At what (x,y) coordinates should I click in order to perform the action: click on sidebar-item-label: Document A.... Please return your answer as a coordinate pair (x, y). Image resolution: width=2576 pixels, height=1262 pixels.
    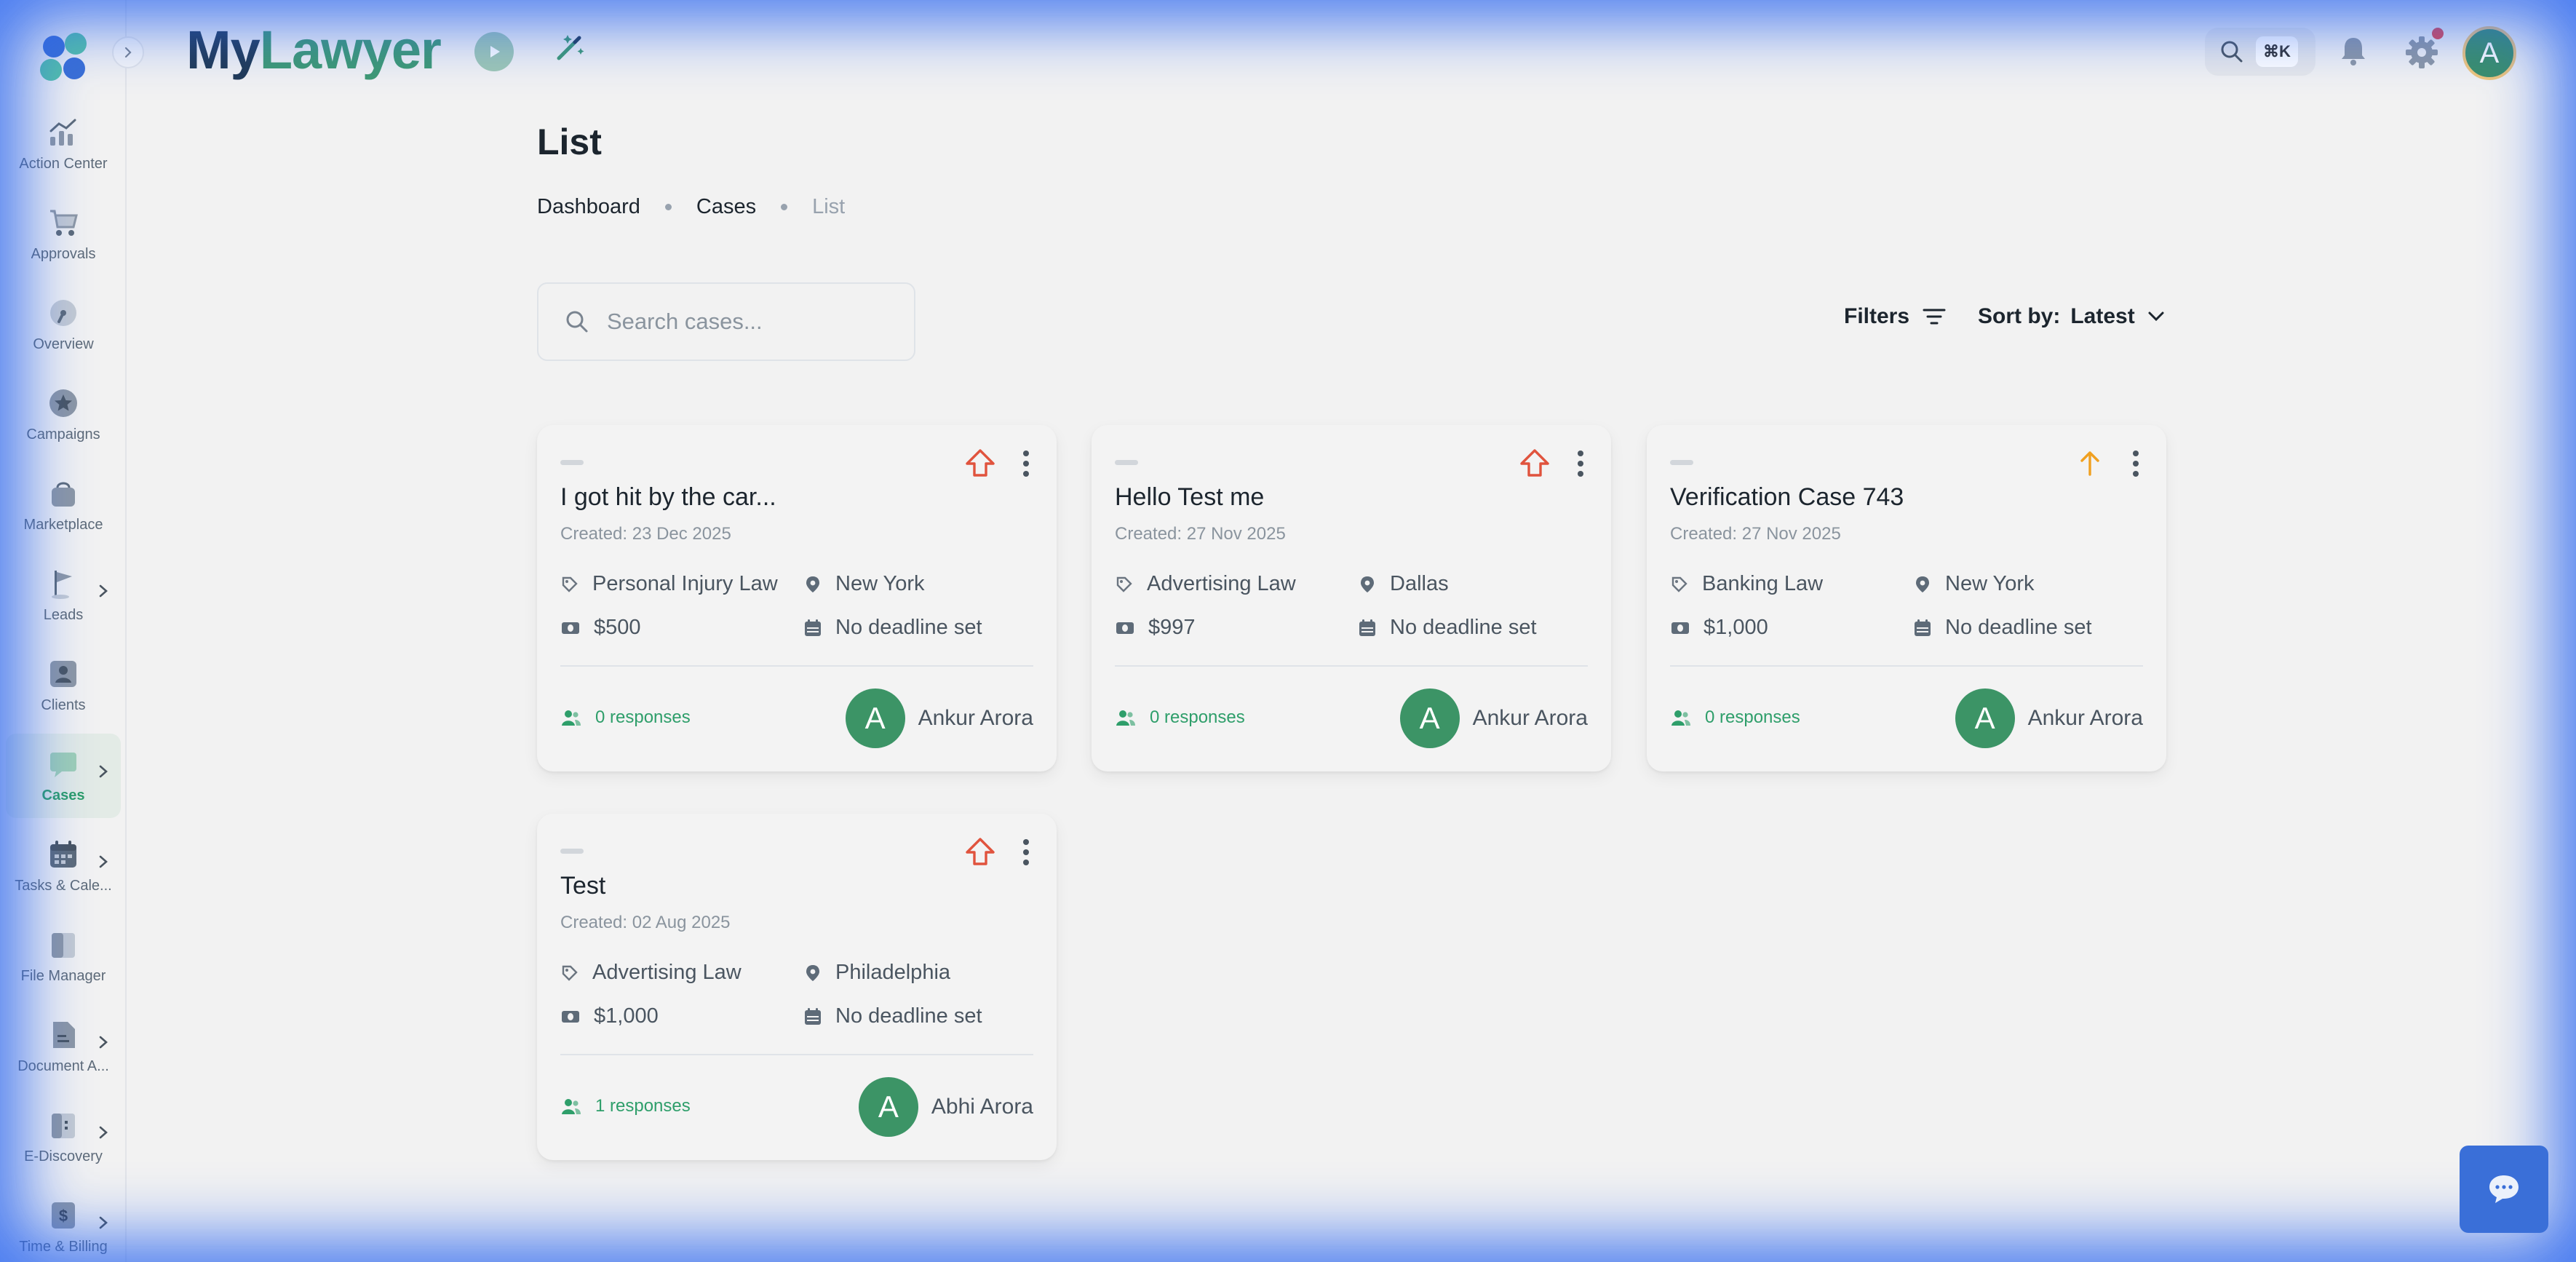
    Looking at the image, I should click on (63, 1065).